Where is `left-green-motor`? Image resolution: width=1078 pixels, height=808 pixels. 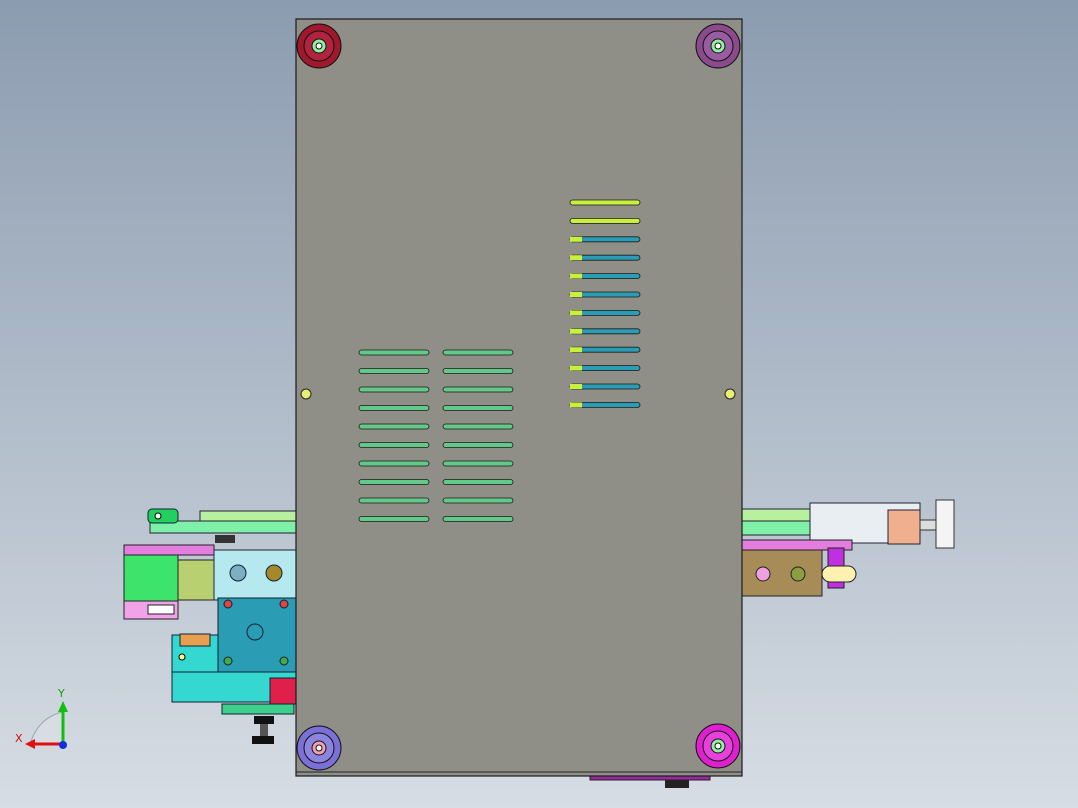
left-green-motor is located at coordinates (151, 578).